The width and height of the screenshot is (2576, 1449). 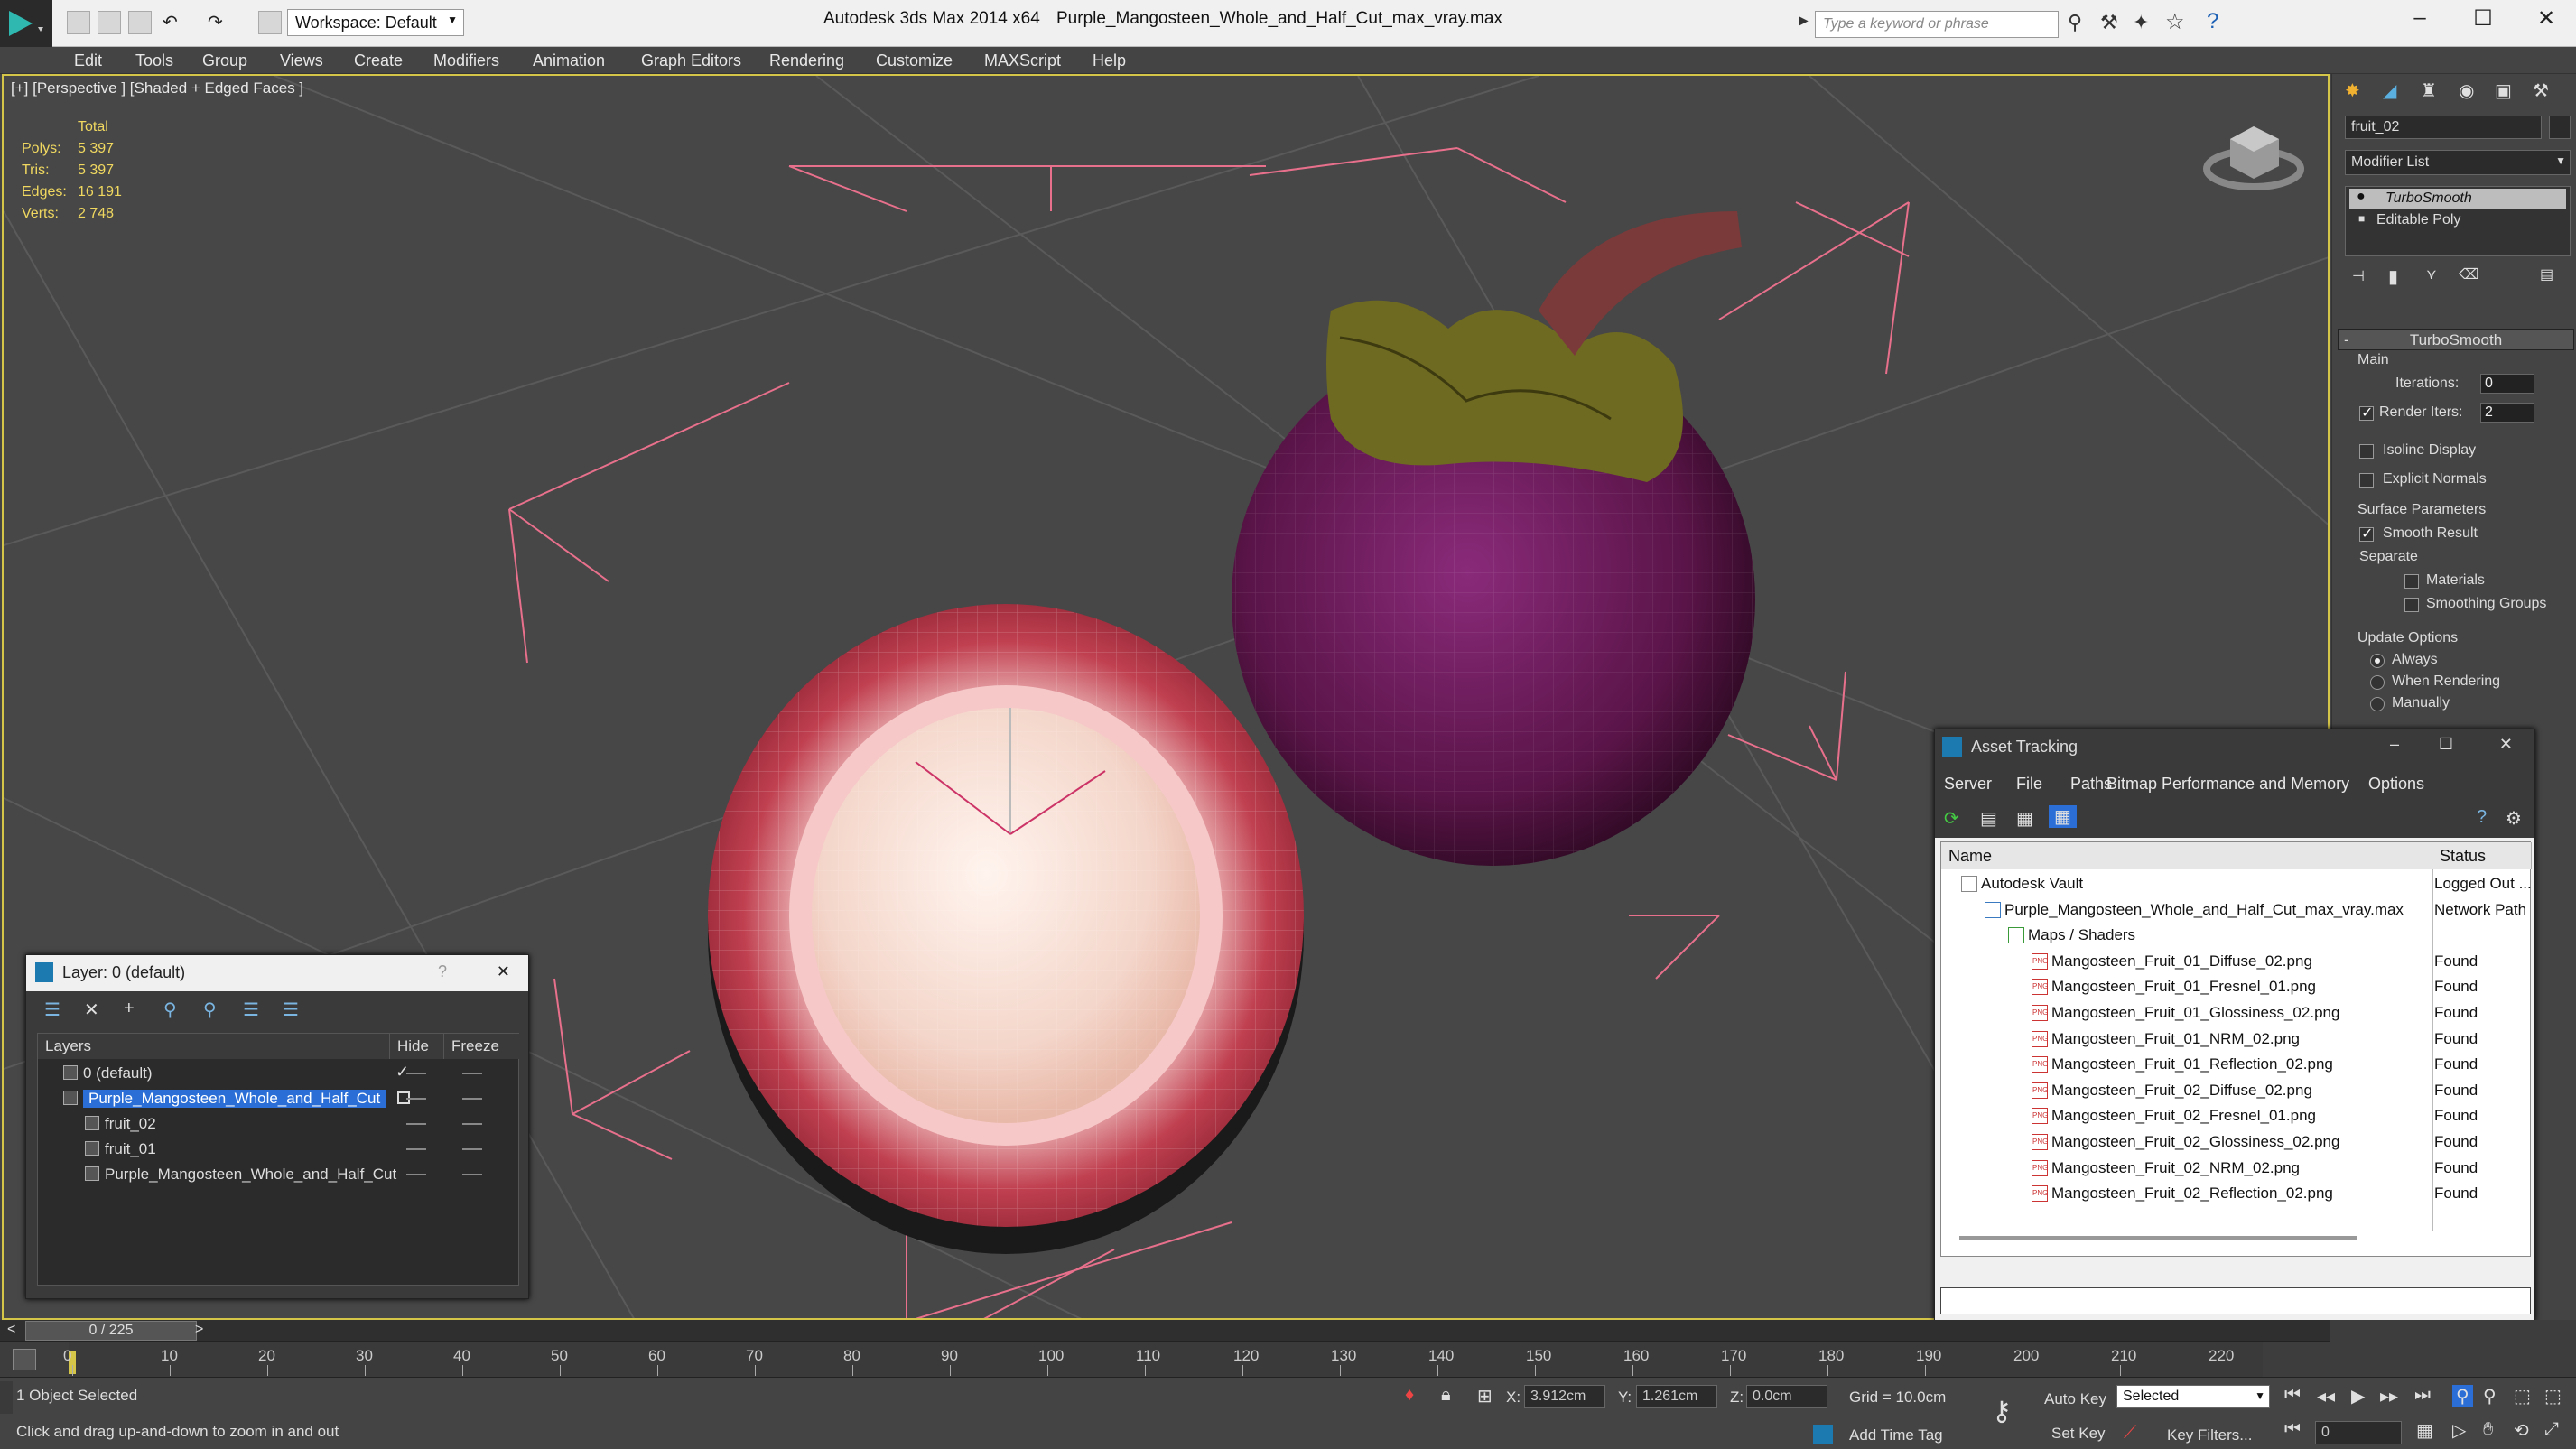 What do you see at coordinates (2411, 605) in the screenshot?
I see `smoothing-groups-checkbox` at bounding box center [2411, 605].